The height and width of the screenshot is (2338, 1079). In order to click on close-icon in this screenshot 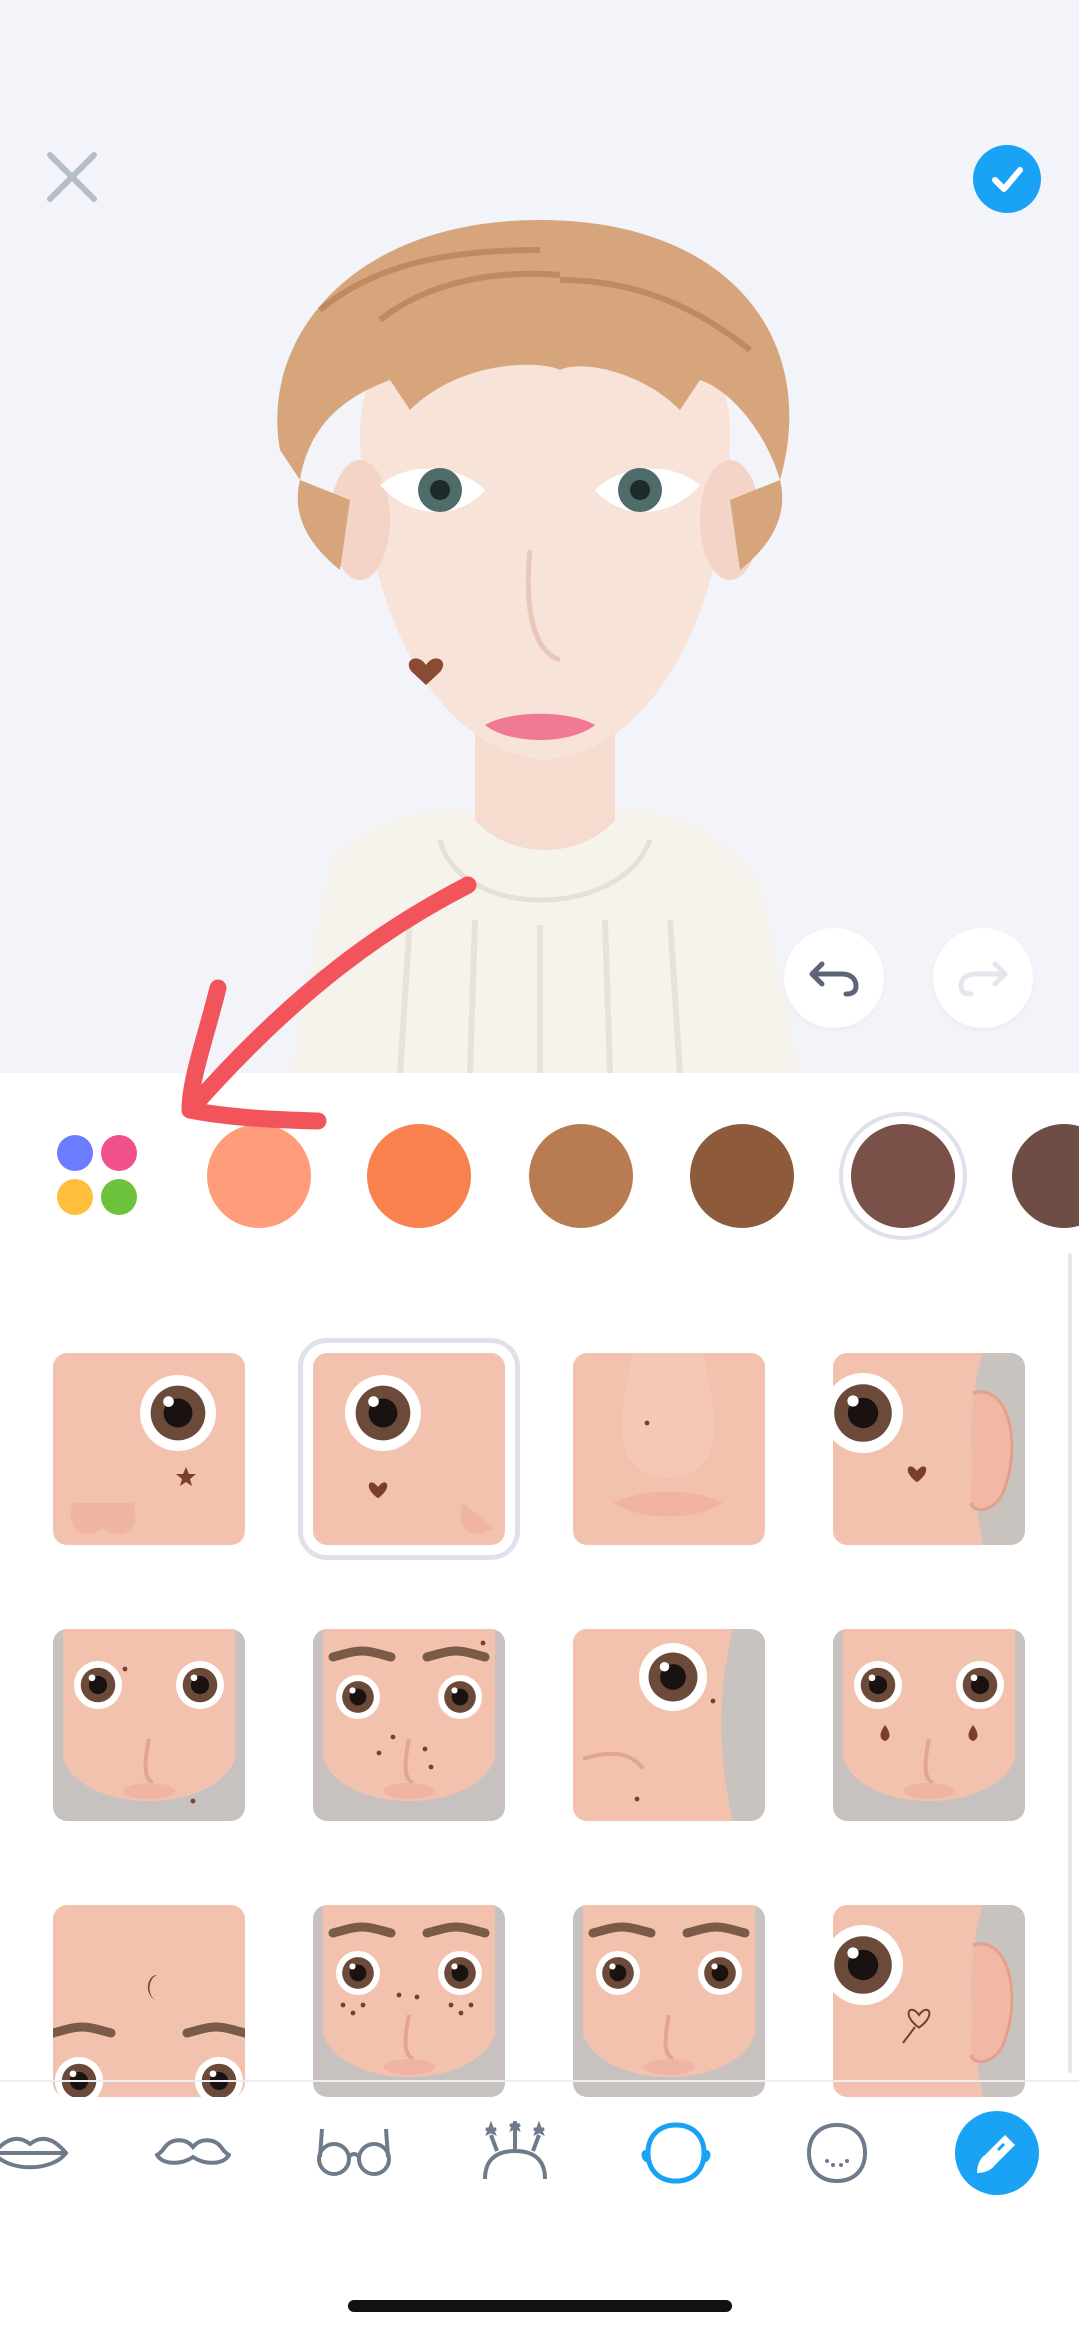, I will do `click(72, 177)`.